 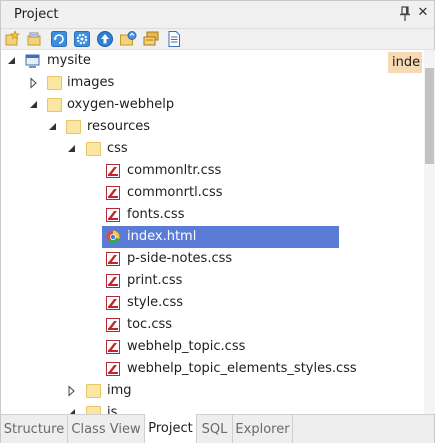 I want to click on search-hint: inde, so click(x=405, y=62).